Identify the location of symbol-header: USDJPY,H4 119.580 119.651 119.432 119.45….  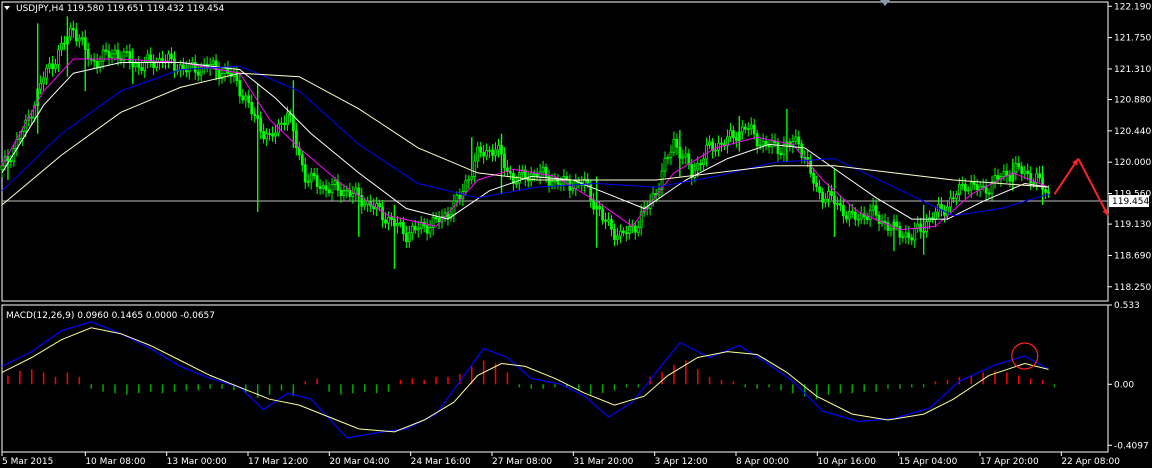
(120, 9).